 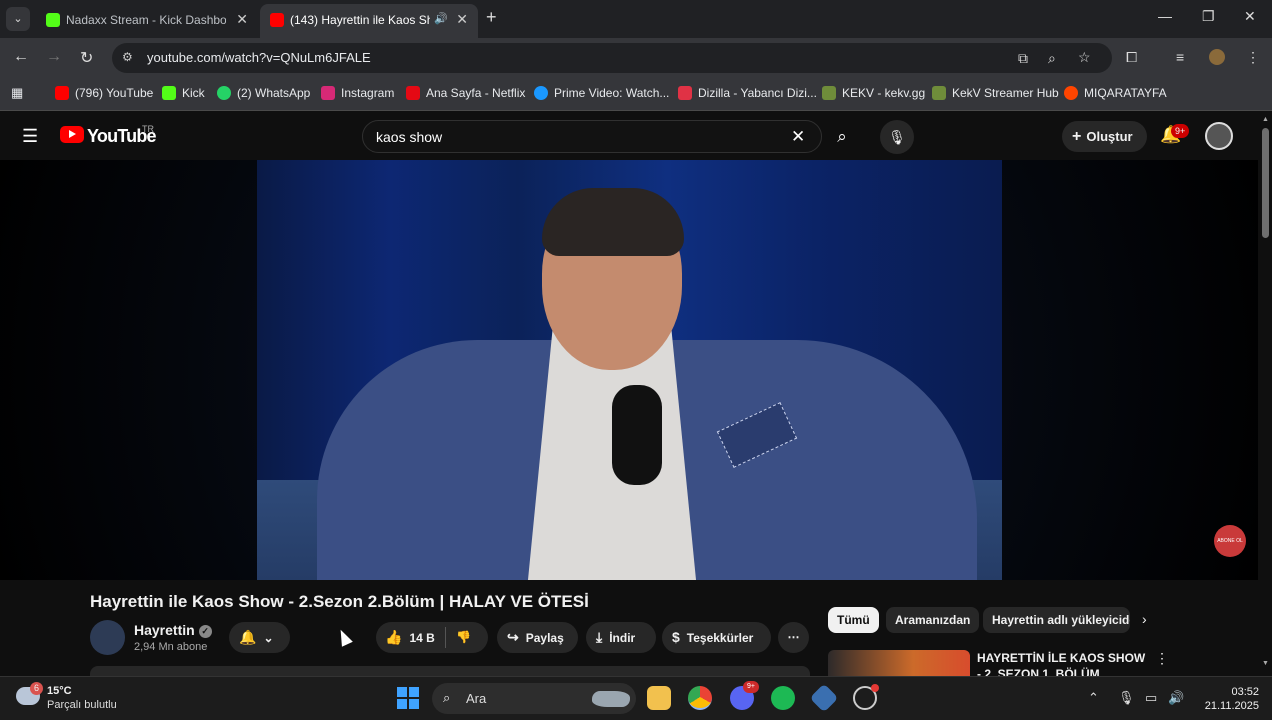 I want to click on bookmark-star-icon: ☆, so click(x=1084, y=57).